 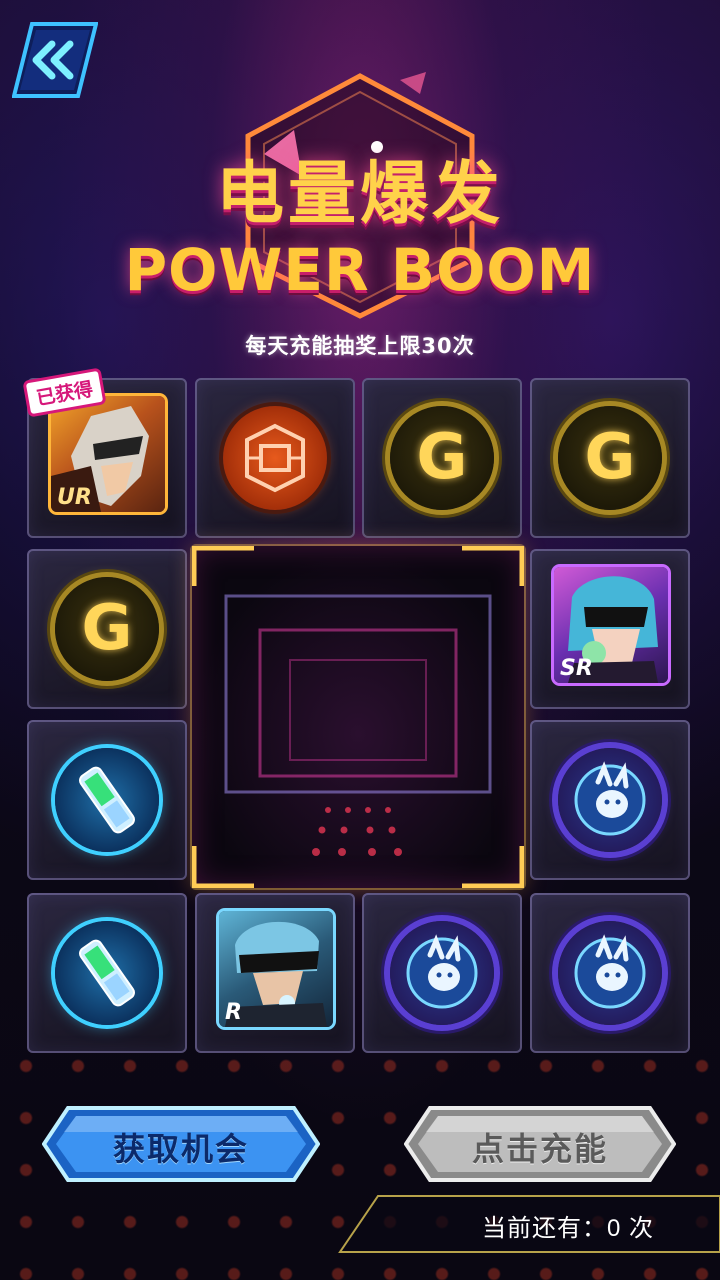 What do you see at coordinates (360, 270) in the screenshot?
I see `page-title-en: POWER BOOM` at bounding box center [360, 270].